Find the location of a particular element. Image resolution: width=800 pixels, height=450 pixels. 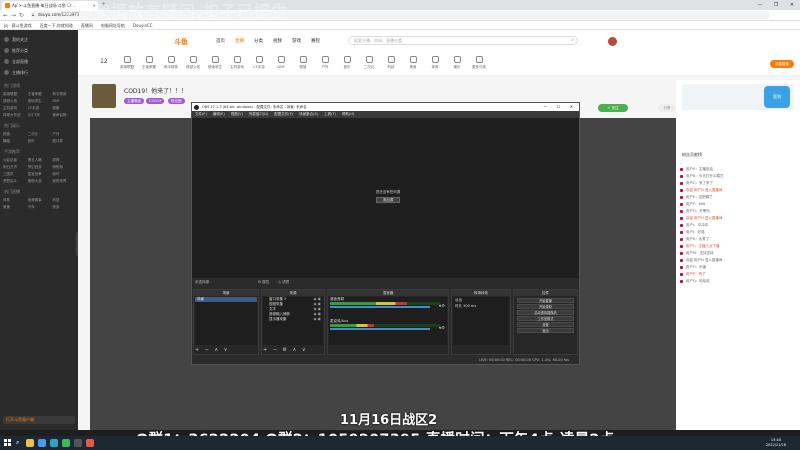

url-input: 🔒︎ douyu.com/1223971 is located at coordinates (400, 15).